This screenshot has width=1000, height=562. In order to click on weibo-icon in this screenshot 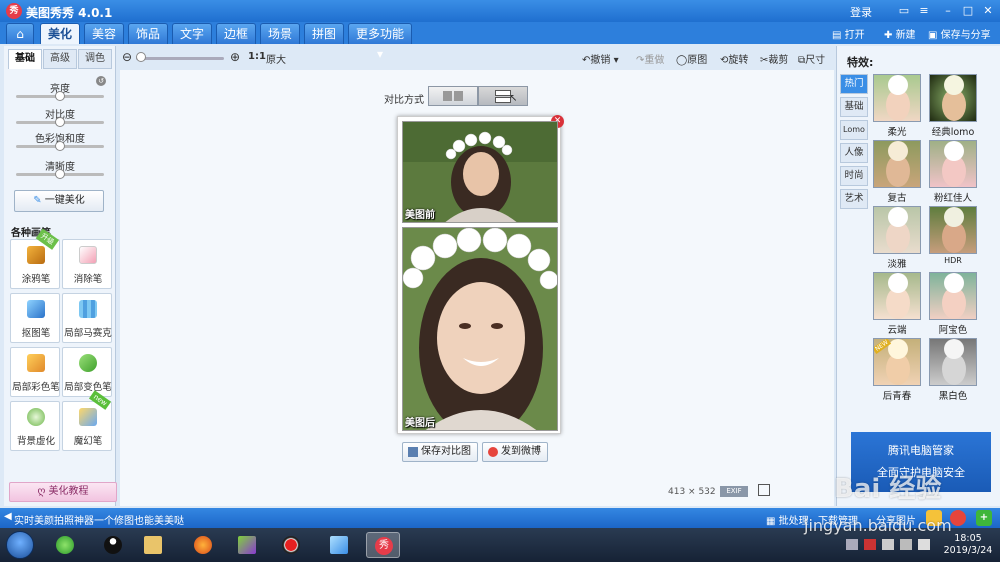, I will do `click(958, 518)`.